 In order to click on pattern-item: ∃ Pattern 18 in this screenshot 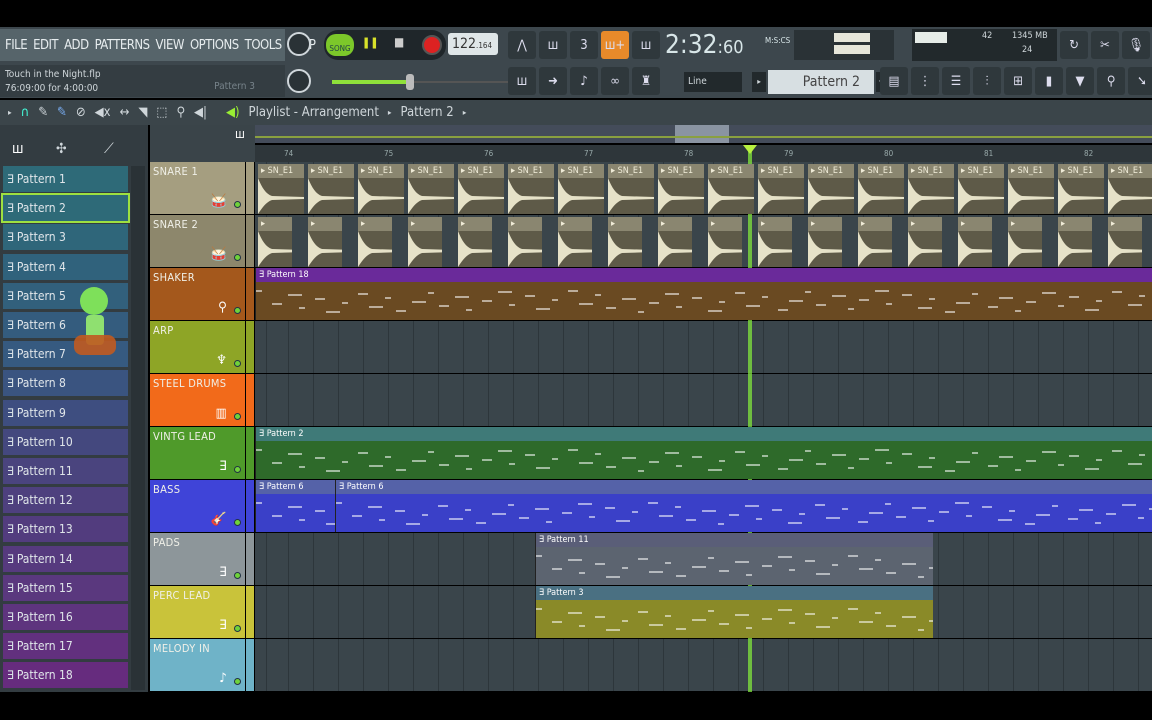, I will do `click(65, 675)`.